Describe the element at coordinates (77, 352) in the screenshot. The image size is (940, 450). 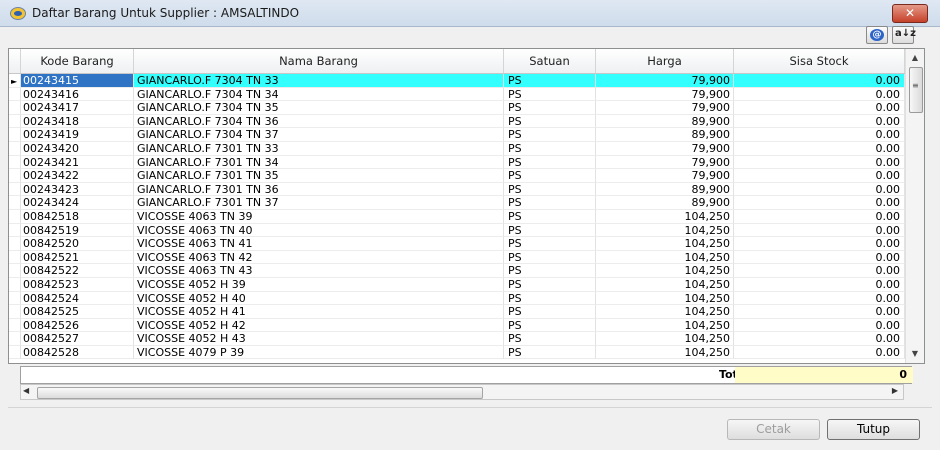
I see `cell-kode-barang: 00842528` at that location.